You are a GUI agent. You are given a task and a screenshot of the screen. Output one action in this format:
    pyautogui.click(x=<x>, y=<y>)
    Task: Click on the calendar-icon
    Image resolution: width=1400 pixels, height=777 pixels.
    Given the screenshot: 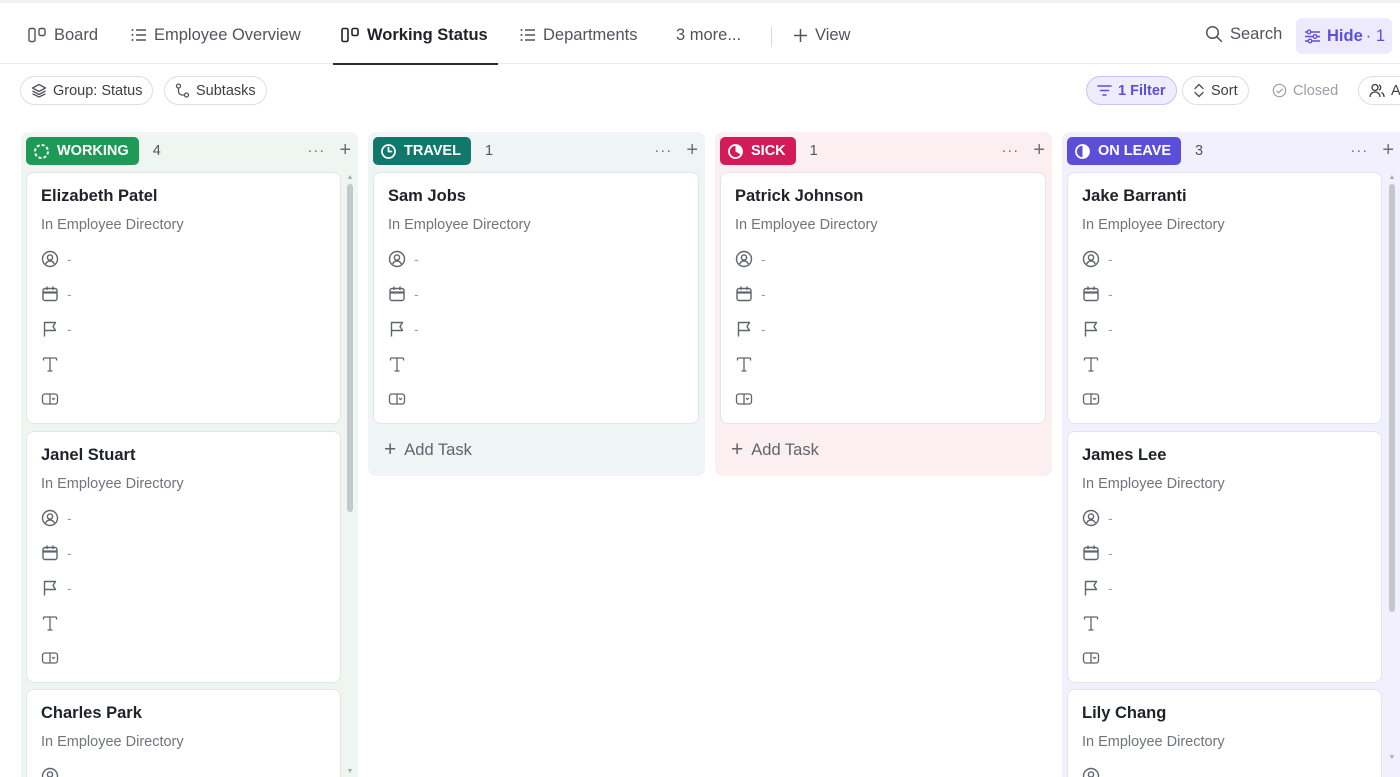 What is the action you would take?
    pyautogui.click(x=744, y=294)
    